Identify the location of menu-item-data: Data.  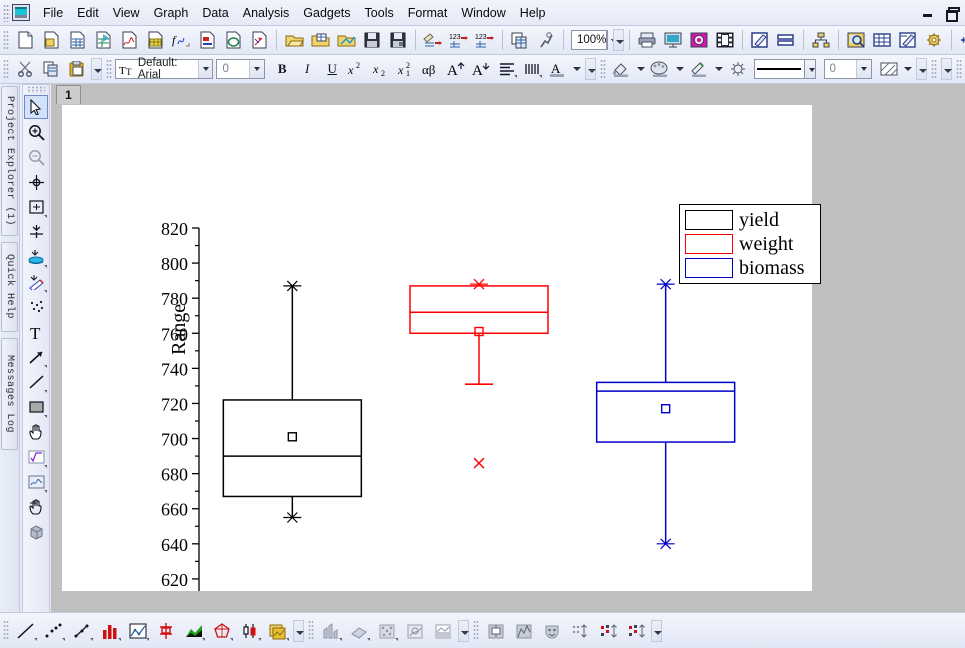
(215, 13).